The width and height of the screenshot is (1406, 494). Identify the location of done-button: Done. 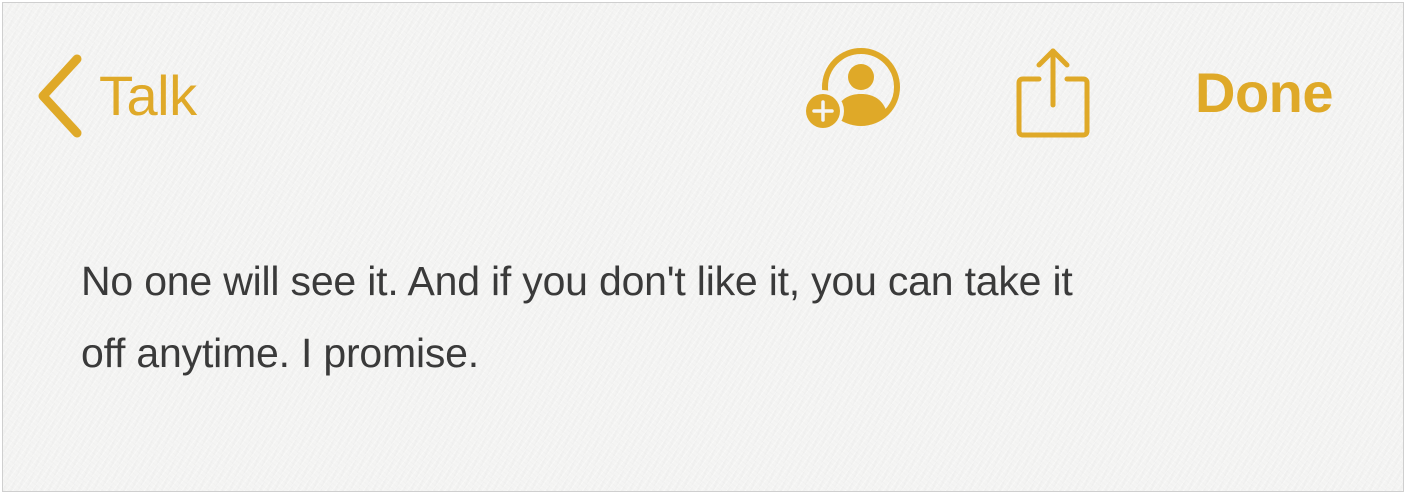
(1264, 93).